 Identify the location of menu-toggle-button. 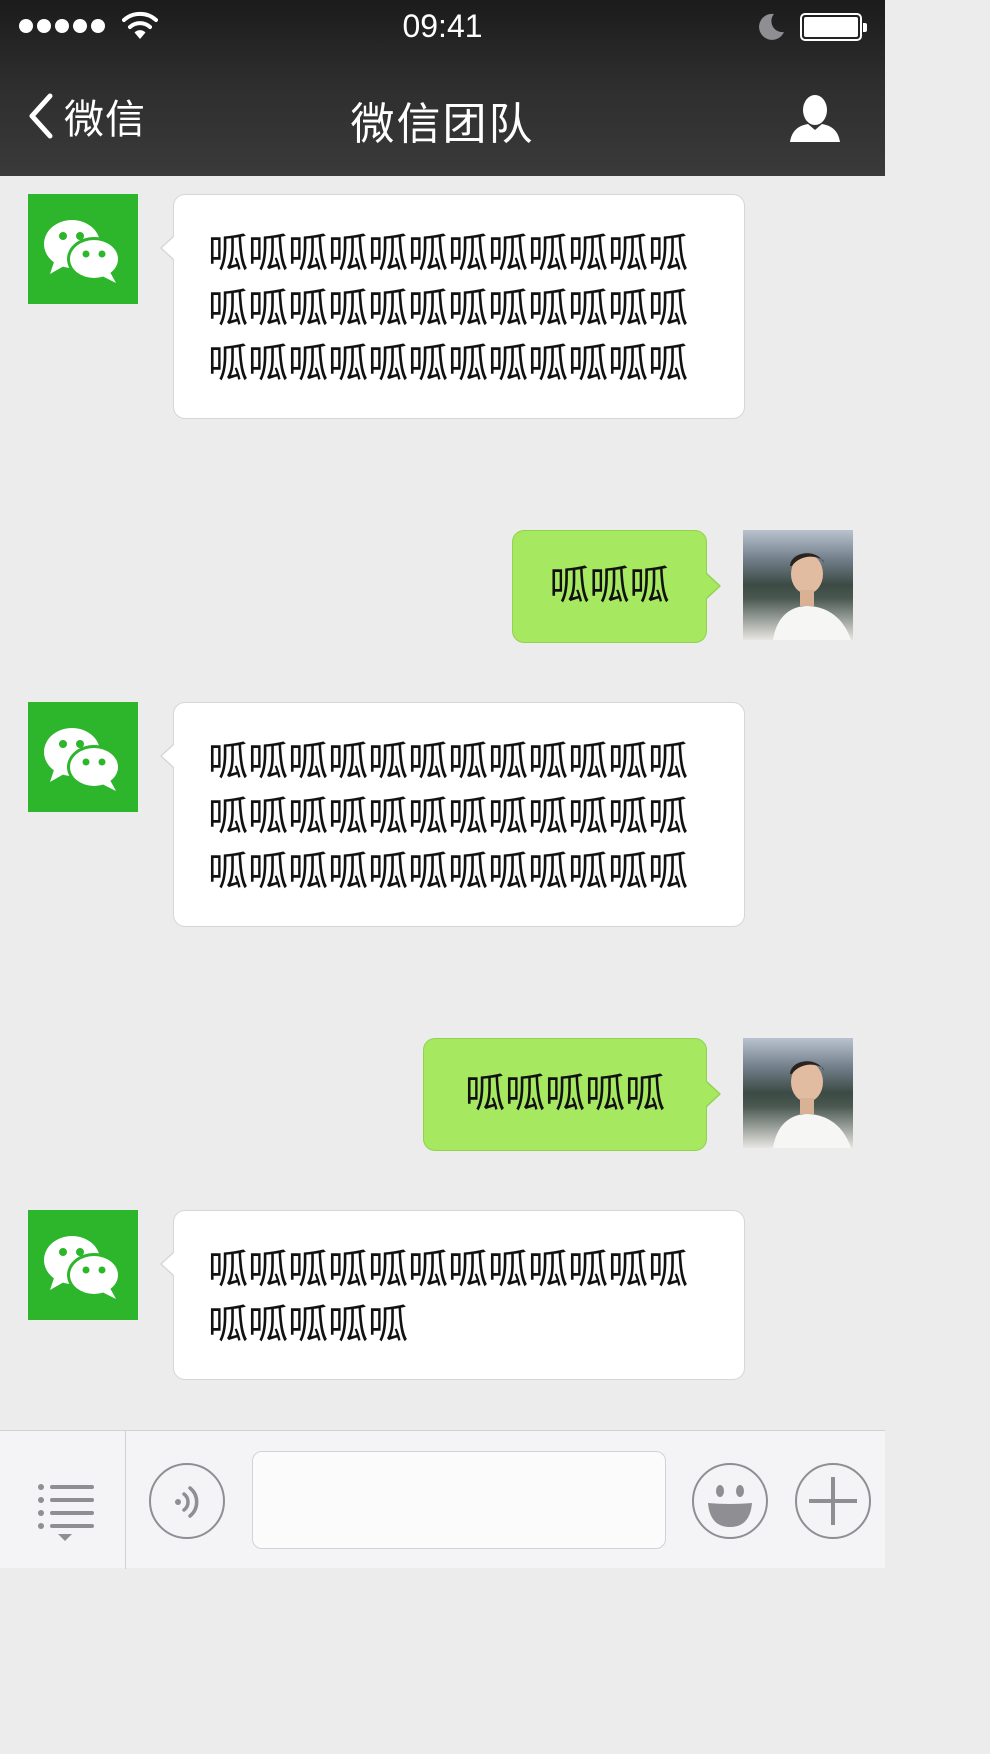
(63, 1500).